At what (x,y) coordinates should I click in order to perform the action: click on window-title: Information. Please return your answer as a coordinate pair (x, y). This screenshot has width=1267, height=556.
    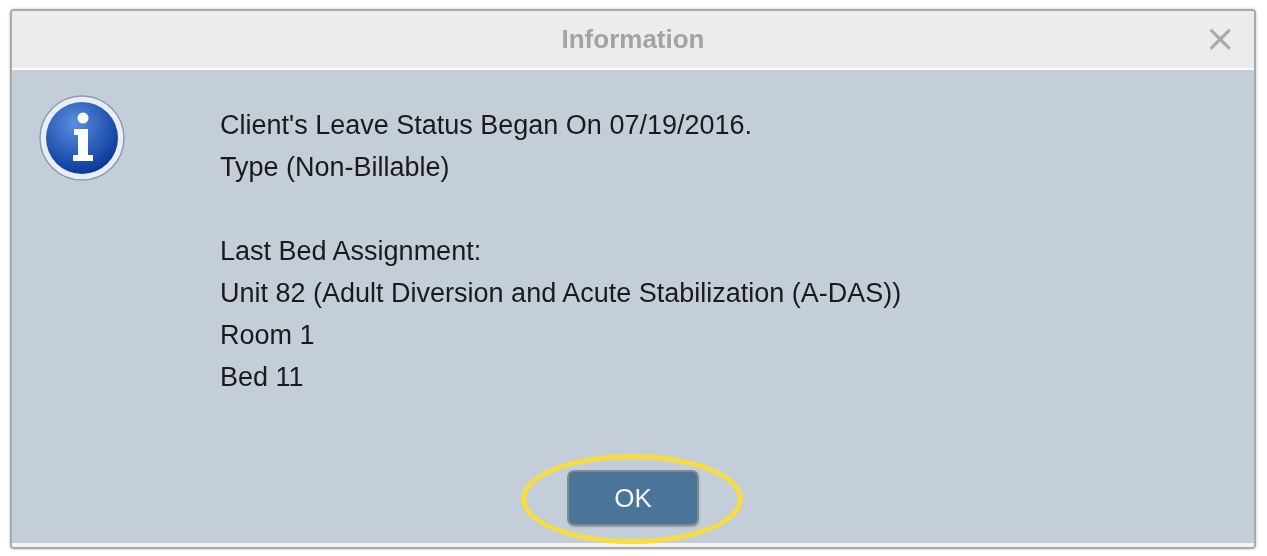
    Looking at the image, I should click on (633, 39).